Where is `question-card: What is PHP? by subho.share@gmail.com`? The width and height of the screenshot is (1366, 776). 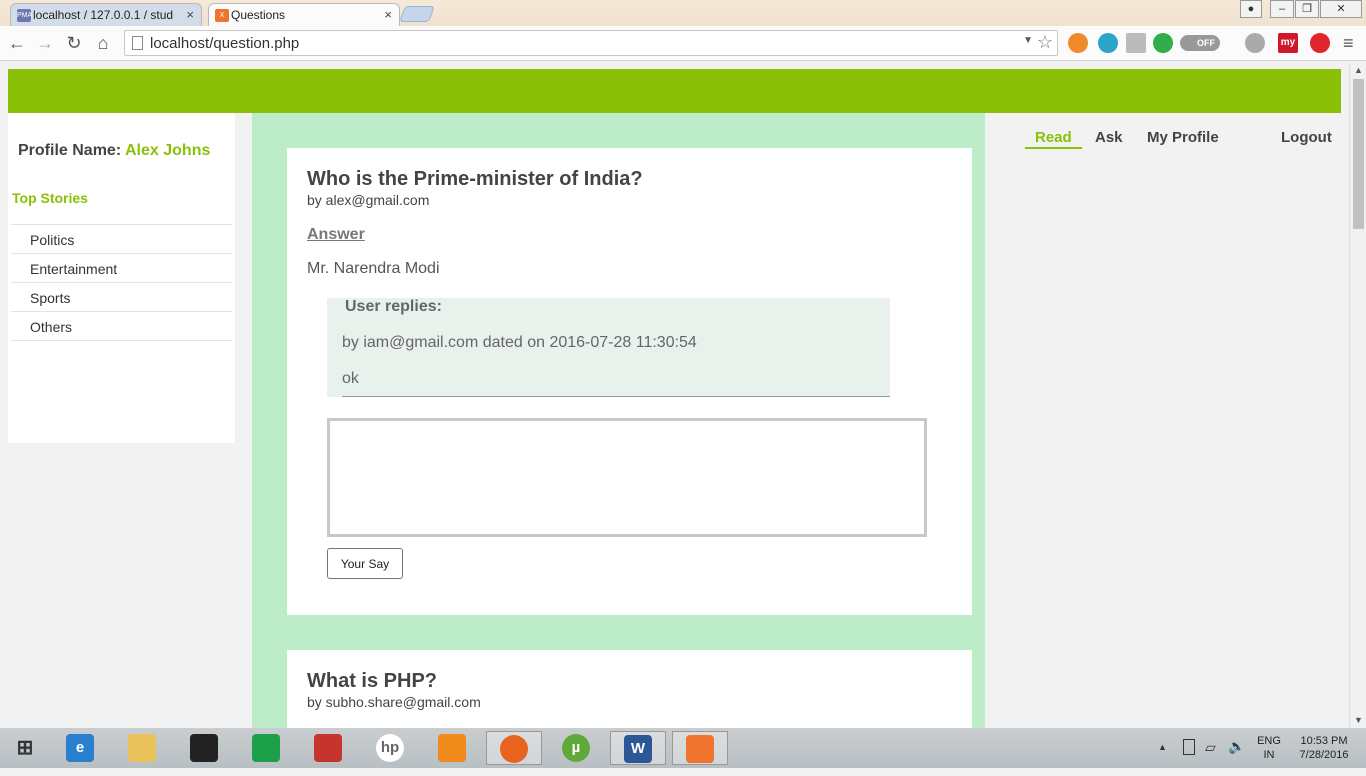 question-card: What is PHP? by subho.share@gmail.com is located at coordinates (629, 689).